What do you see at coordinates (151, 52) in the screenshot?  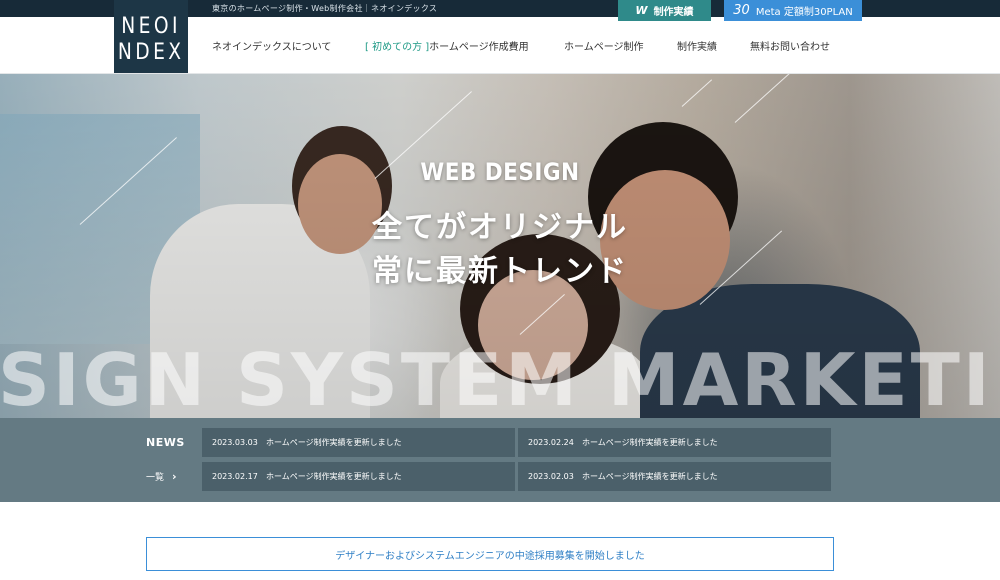 I see `logo-line-2: NDEX` at bounding box center [151, 52].